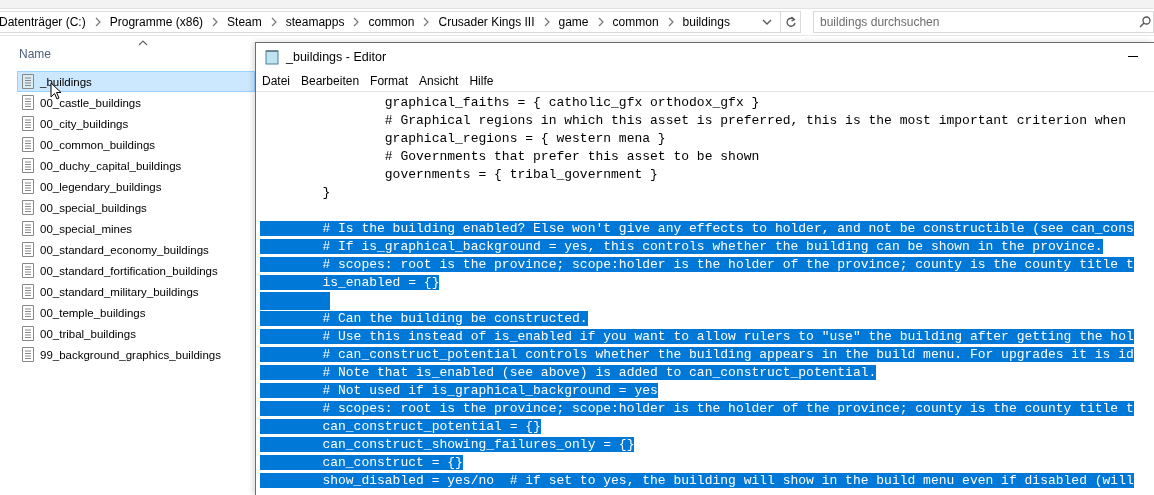 The height and width of the screenshot is (495, 1154). What do you see at coordinates (88, 333) in the screenshot?
I see `file-name: 00_tribal_buildings` at bounding box center [88, 333].